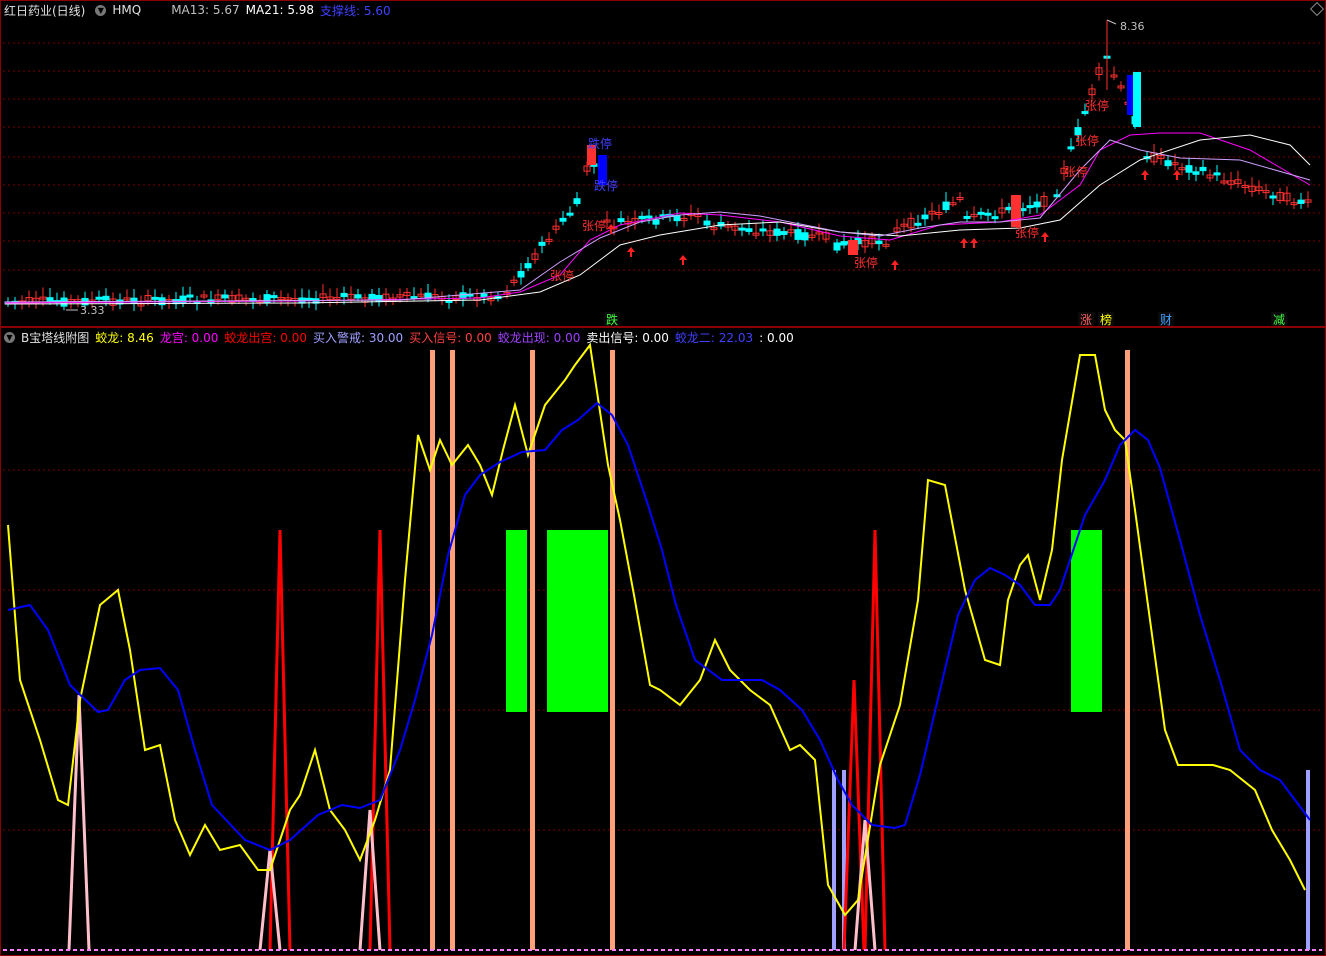 This screenshot has width=1326, height=956. Describe the element at coordinates (79, 822) in the screenshot. I see `dragon-spike` at that location.